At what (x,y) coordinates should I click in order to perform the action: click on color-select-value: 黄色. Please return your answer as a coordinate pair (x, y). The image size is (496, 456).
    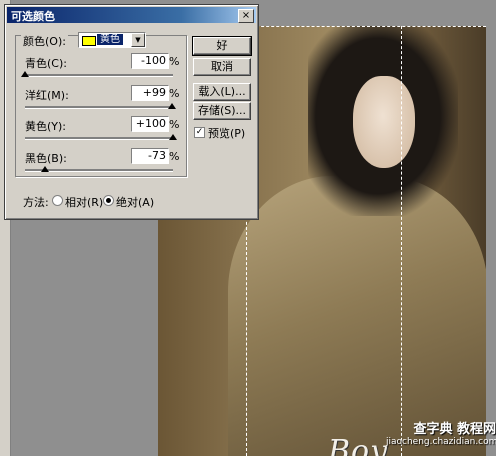
    Looking at the image, I should click on (110, 39).